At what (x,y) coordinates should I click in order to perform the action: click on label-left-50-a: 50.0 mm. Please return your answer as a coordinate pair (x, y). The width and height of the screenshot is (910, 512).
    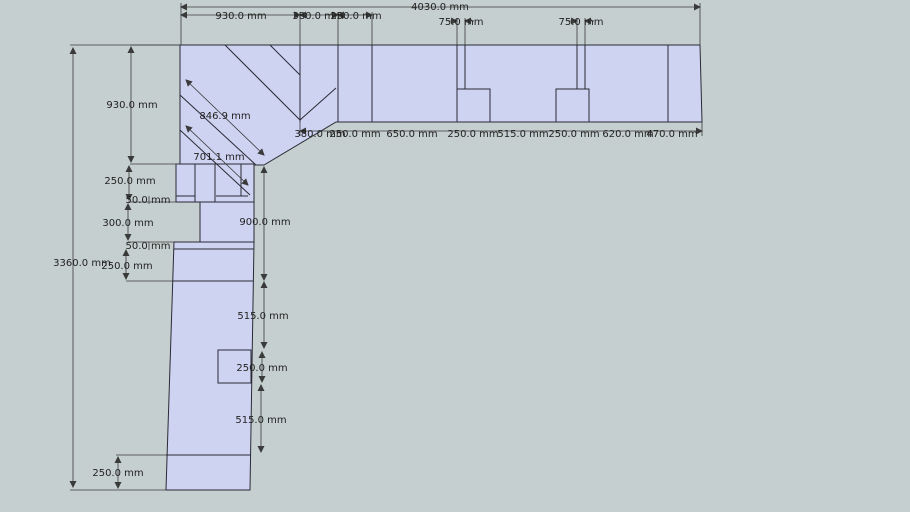
    Looking at the image, I should click on (148, 200).